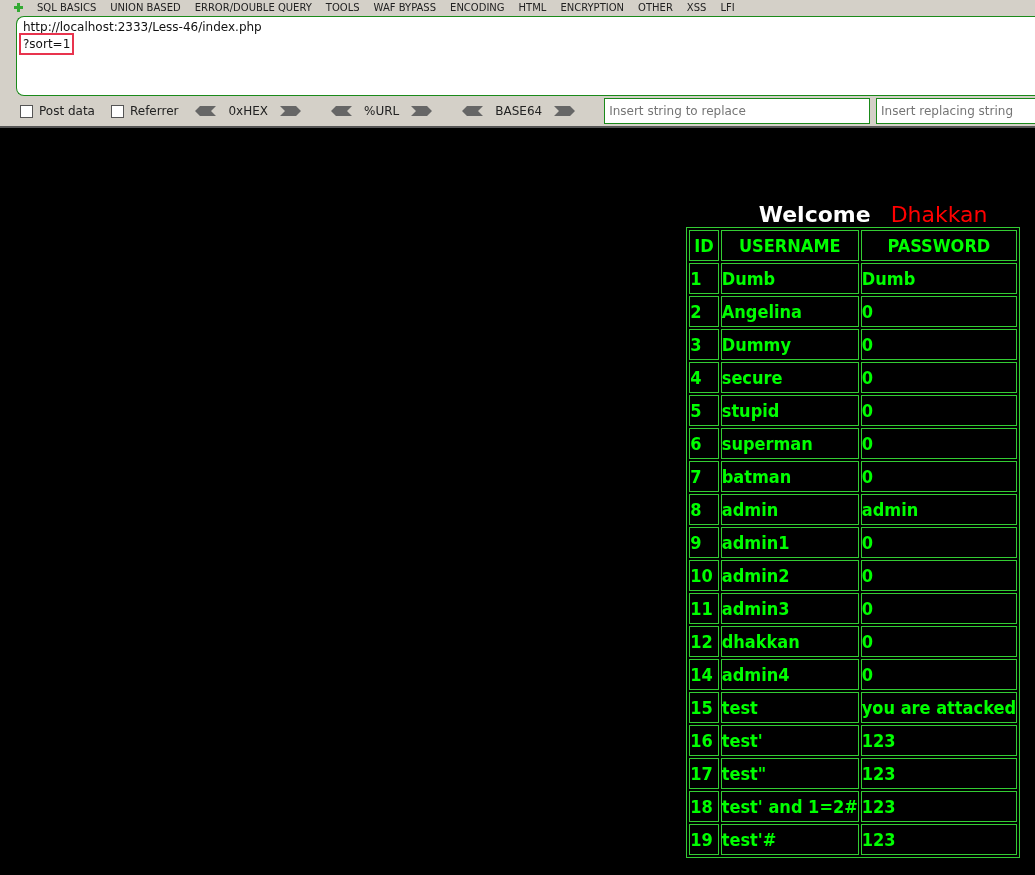 The height and width of the screenshot is (875, 1035). Describe the element at coordinates (592, 7) in the screenshot. I see `menu-item: ENCRYPTION` at that location.